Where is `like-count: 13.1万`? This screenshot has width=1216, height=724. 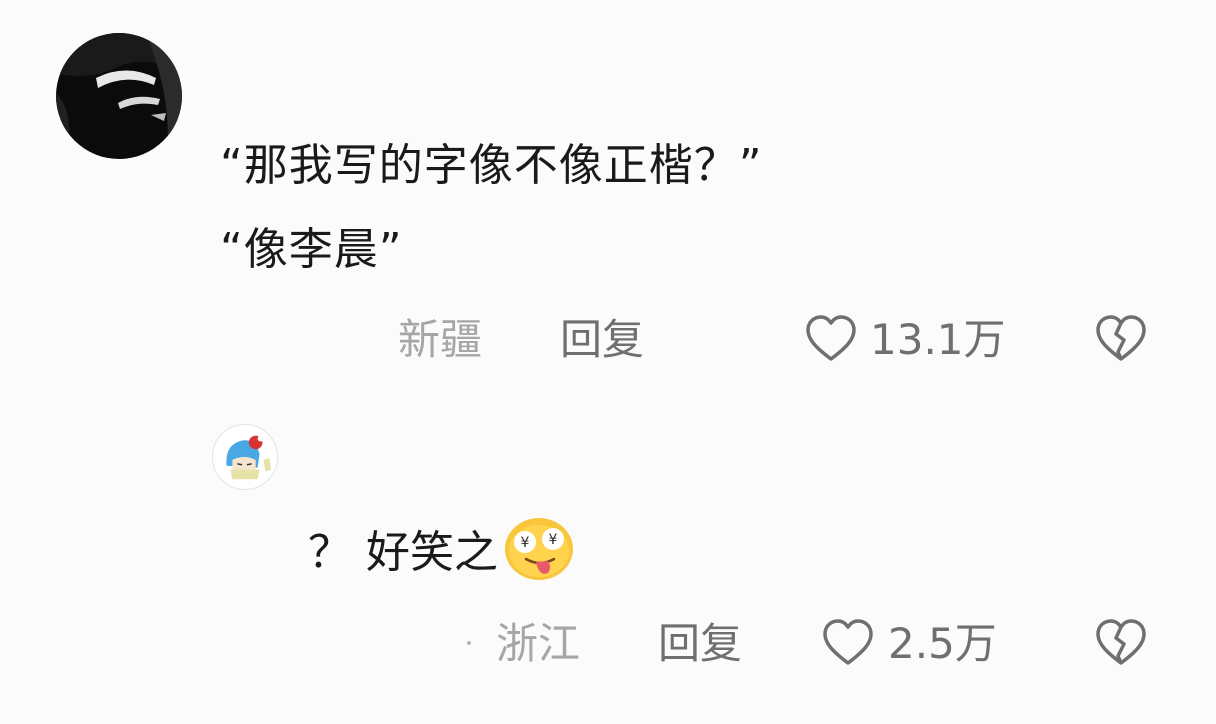 like-count: 13.1万 is located at coordinates (938, 339).